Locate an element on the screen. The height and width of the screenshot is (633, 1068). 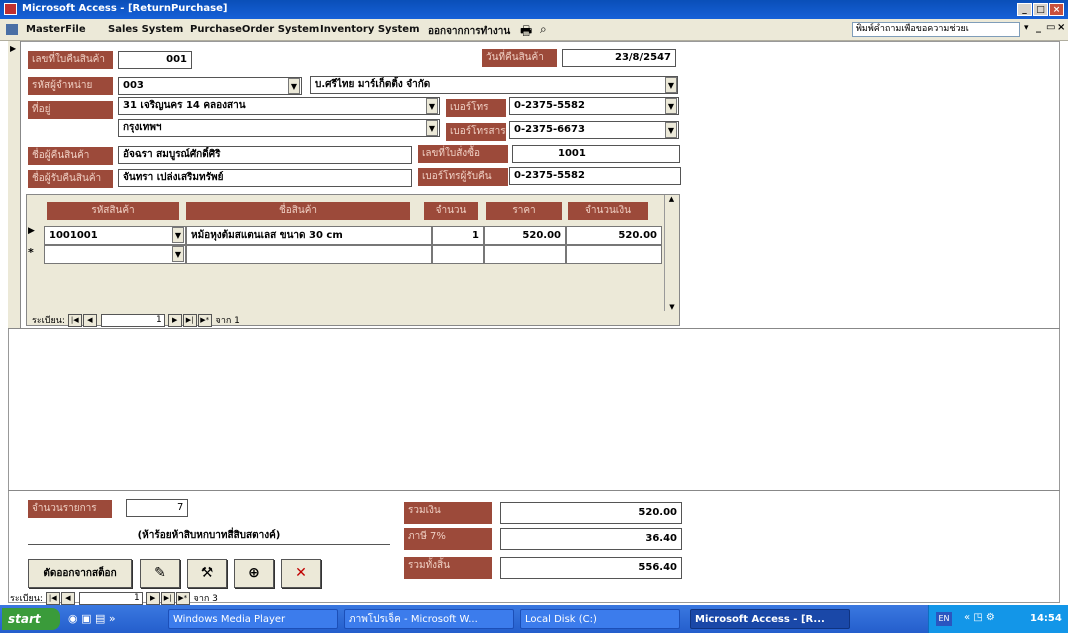
subtotal-field: 520.00 is located at coordinates (591, 513).